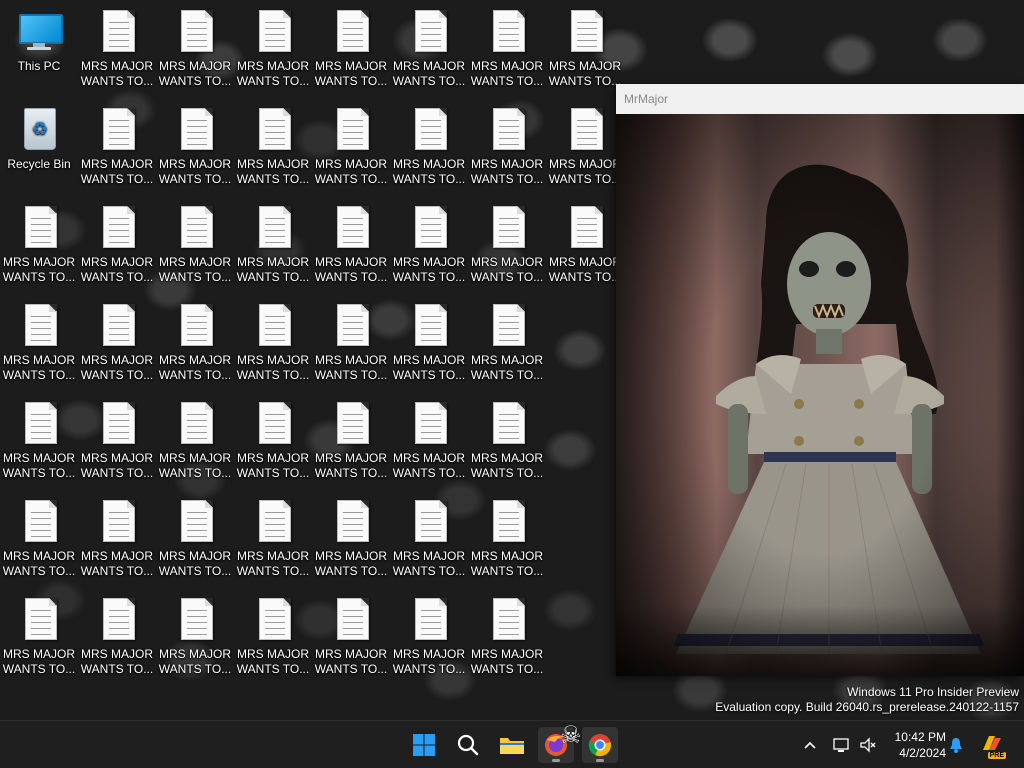 The height and width of the screenshot is (768, 1024). Describe the element at coordinates (560, 742) in the screenshot. I see `firefox-button: ☠` at that location.